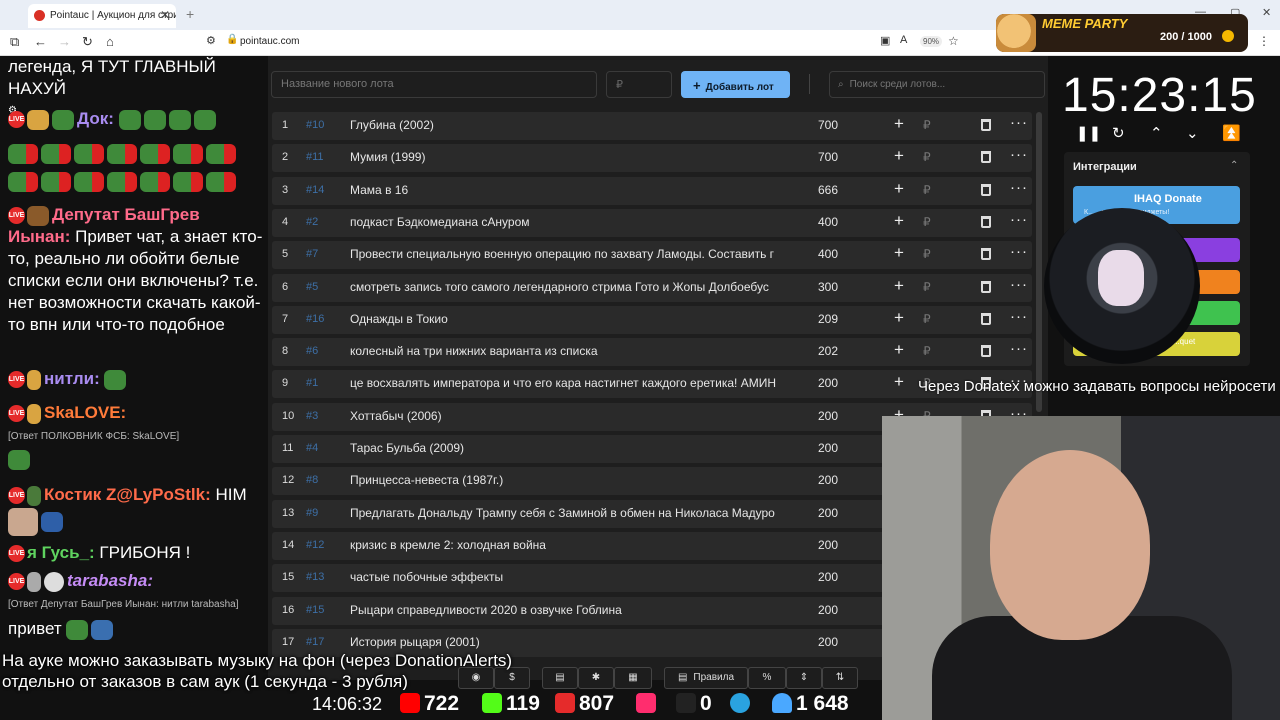 The width and height of the screenshot is (1280, 720). Describe the element at coordinates (571, 642) in the screenshot. I see `lot-name: История рыцаря (2001)` at that location.